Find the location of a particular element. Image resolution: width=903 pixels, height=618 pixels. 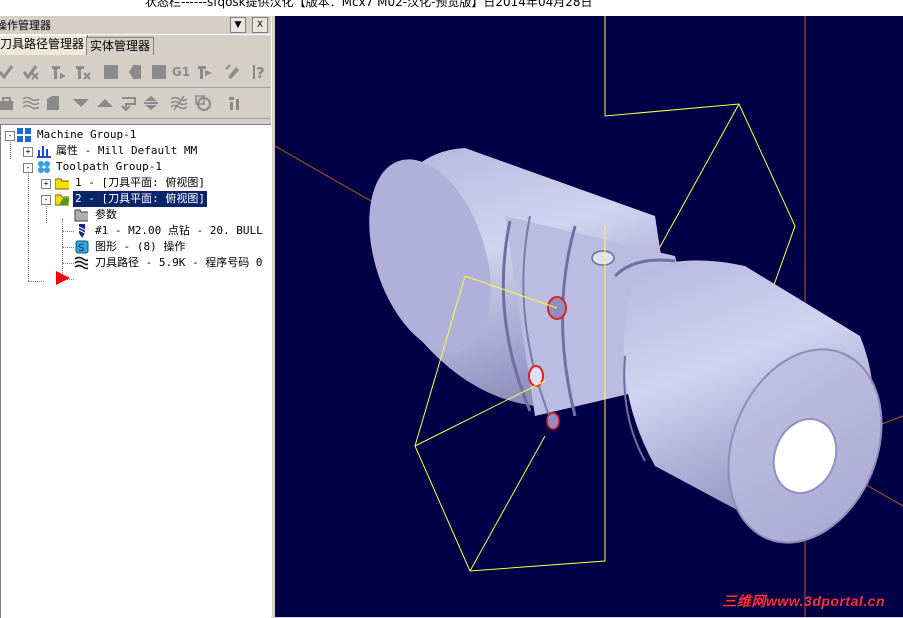

panel-dropdown-button: ▼ is located at coordinates (238, 25).